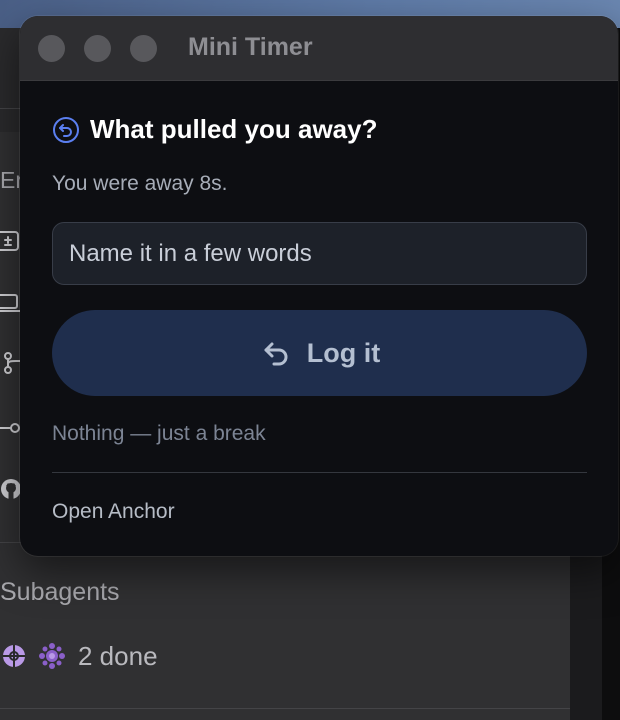 The width and height of the screenshot is (620, 720). I want to click on window-titlebar: Mini Timer, so click(319, 48).